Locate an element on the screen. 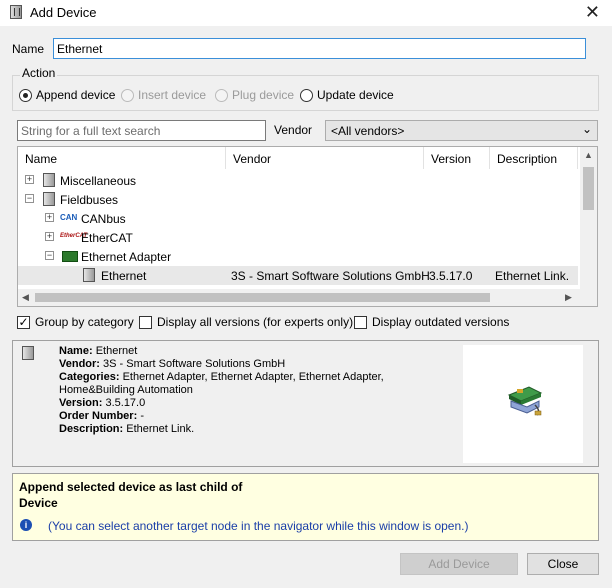 Image resolution: width=612 pixels, height=588 pixels. insert-device-radio: Insert device is located at coordinates (163, 95).